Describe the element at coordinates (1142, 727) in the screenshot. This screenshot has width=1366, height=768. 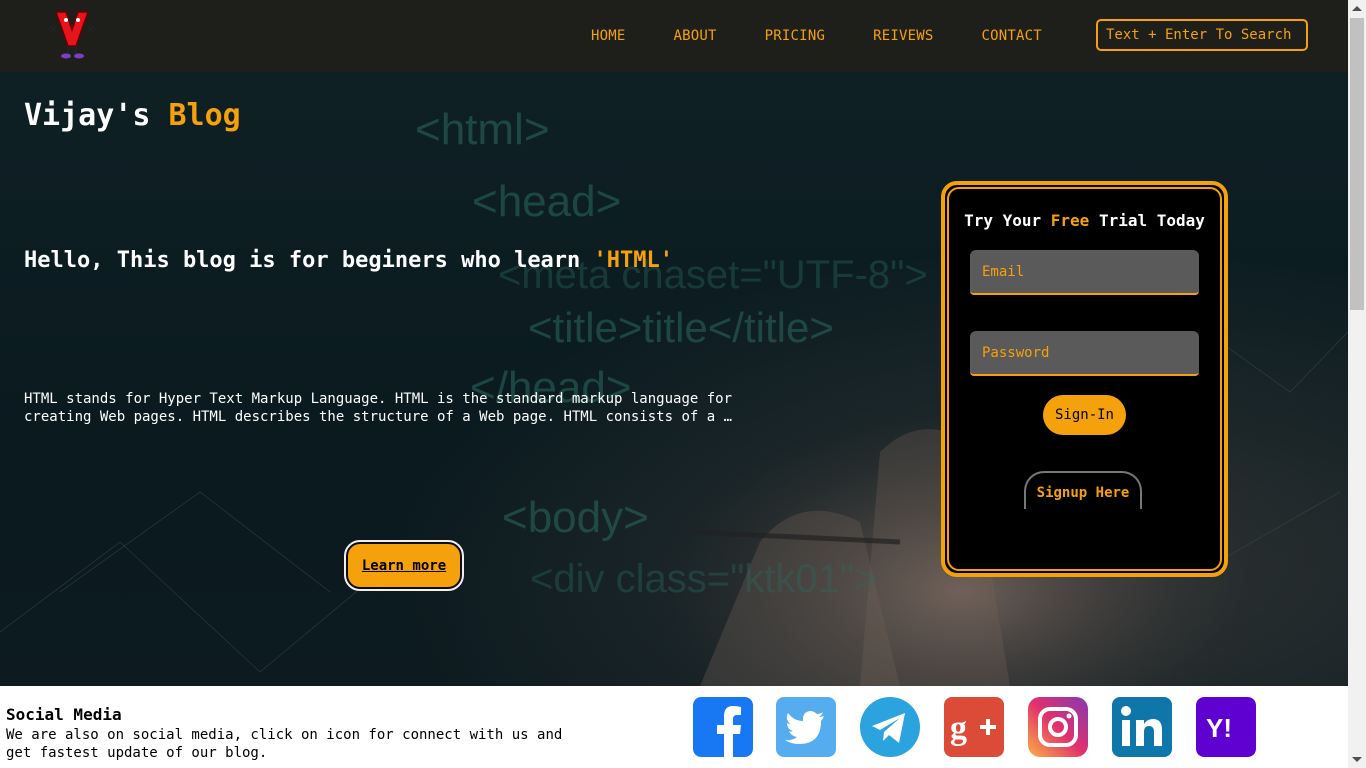
I see `linkedin-icon` at that location.